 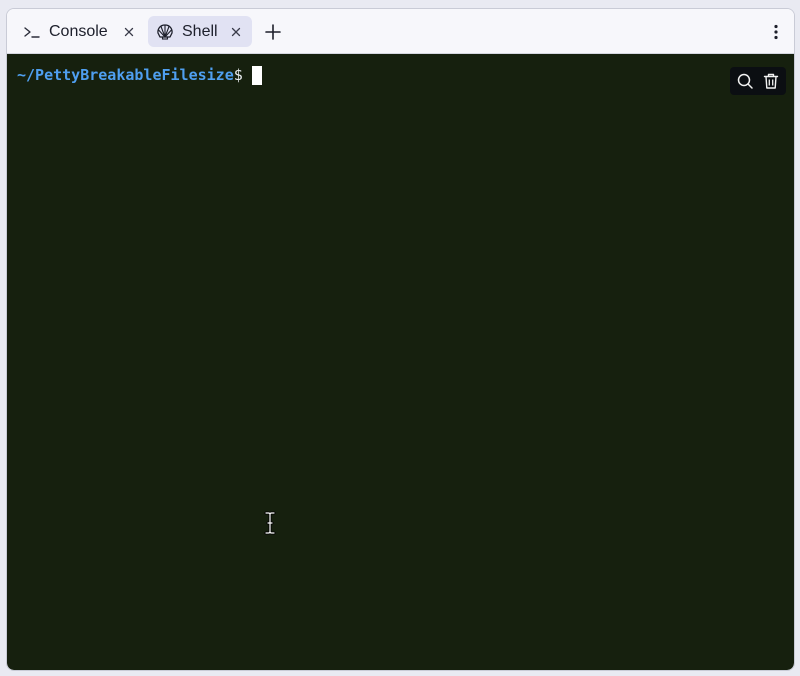 I want to click on prompt-line: ~/PettyBreakableFilesize $, so click(x=139, y=75).